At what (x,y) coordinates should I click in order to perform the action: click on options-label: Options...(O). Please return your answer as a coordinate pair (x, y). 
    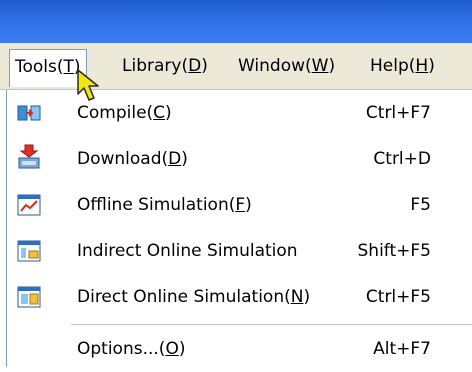
    Looking at the image, I should click on (131, 349).